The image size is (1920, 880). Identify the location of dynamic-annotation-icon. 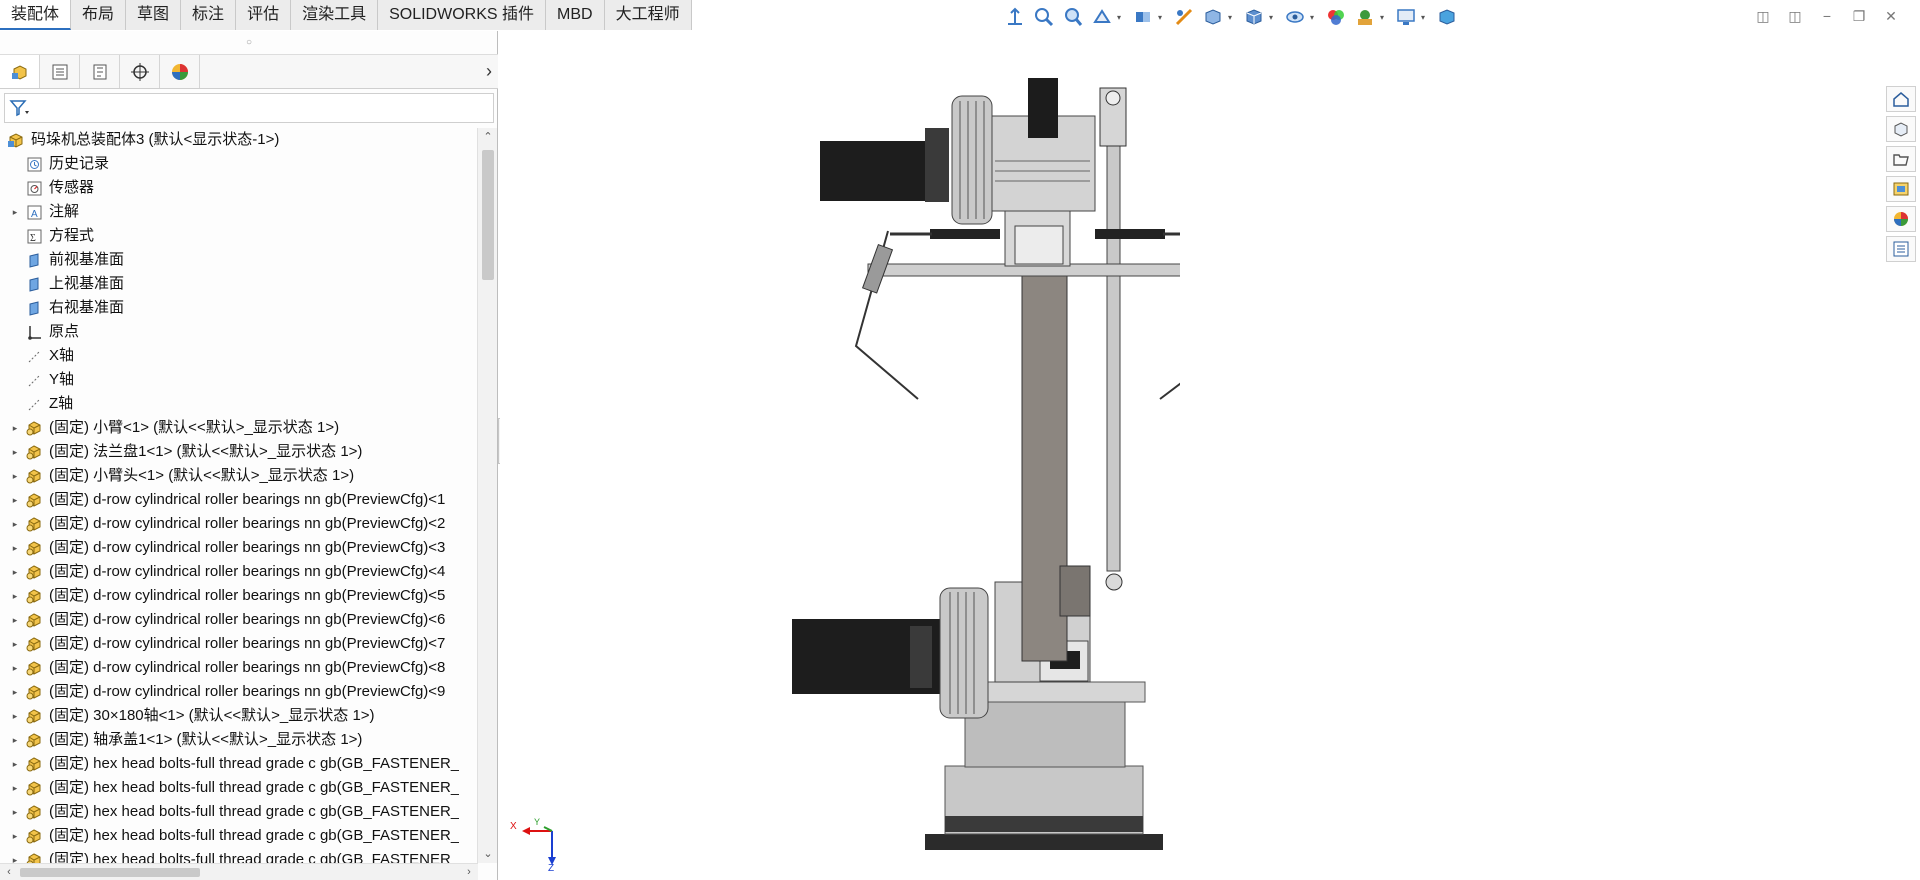
(1184, 17).